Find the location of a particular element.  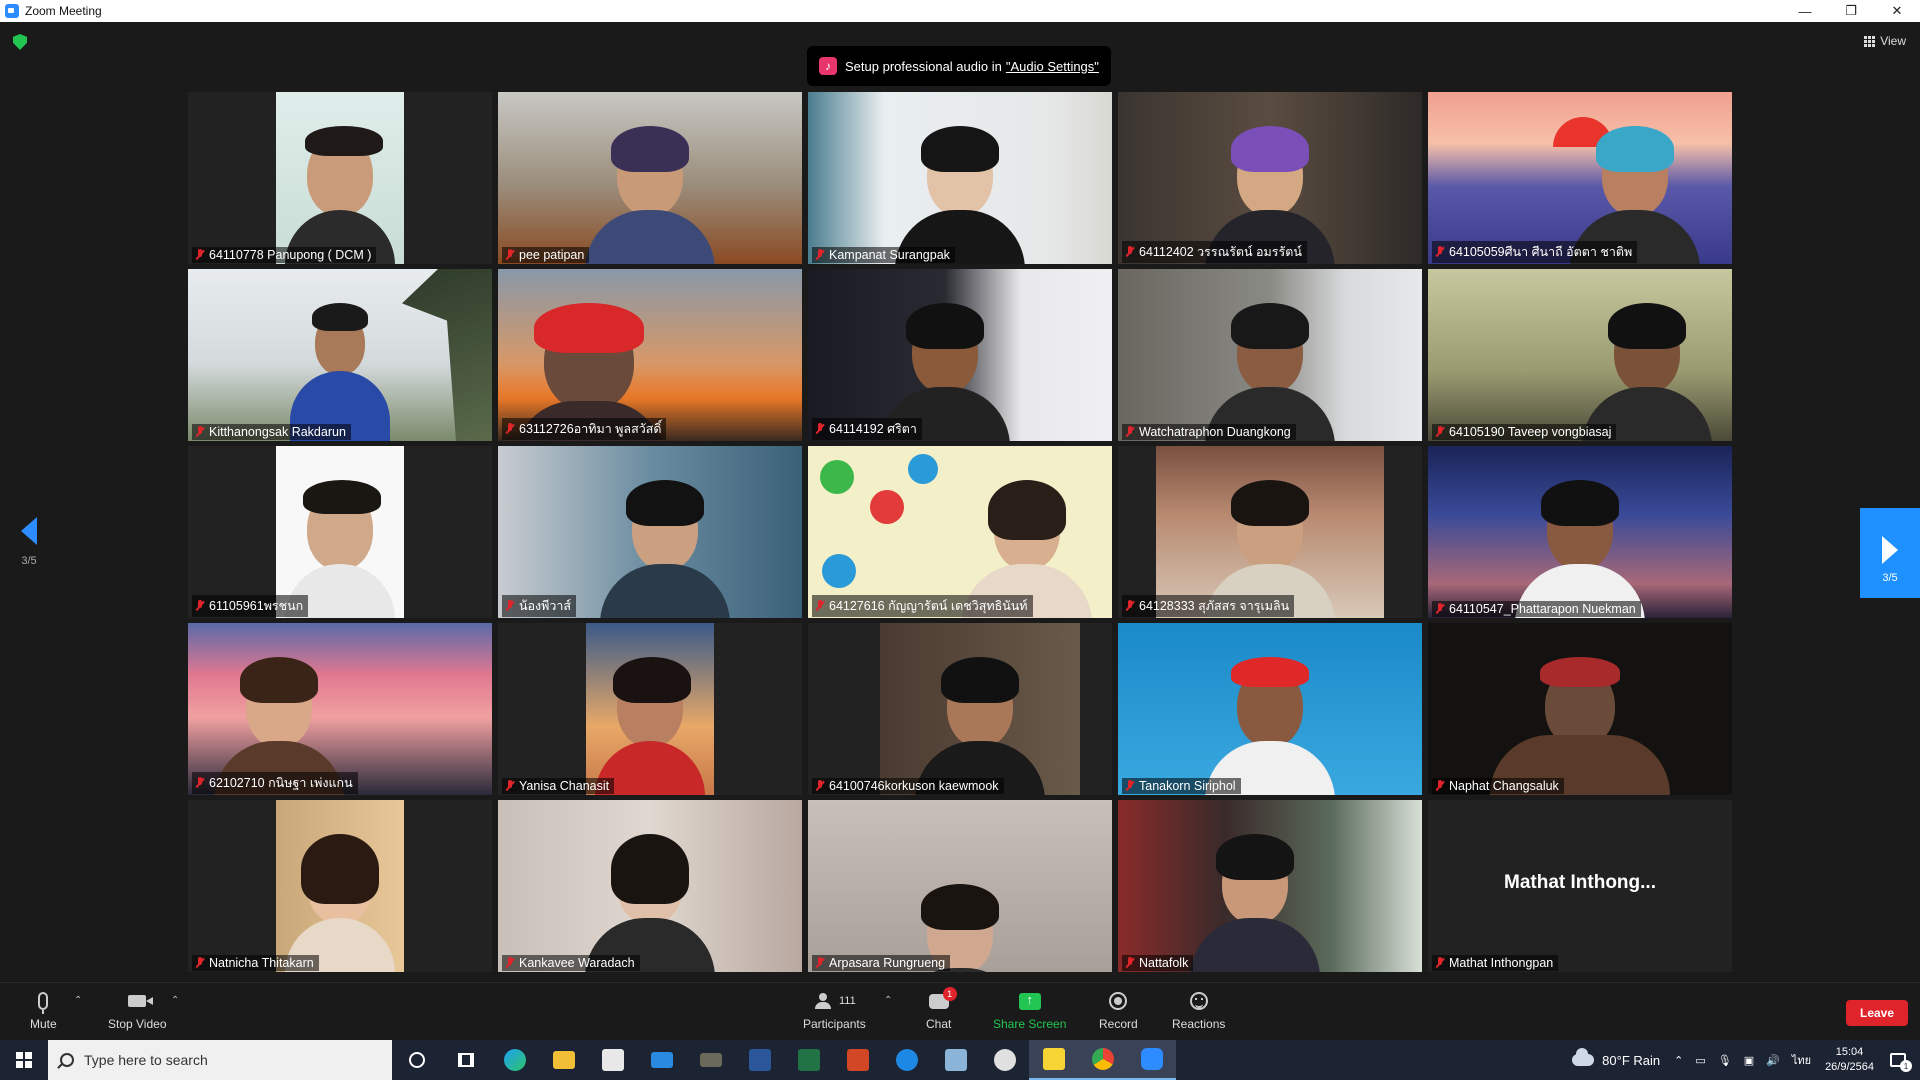

participant-tile: 64105190 Taveep vongbiasaj is located at coordinates (1580, 355).